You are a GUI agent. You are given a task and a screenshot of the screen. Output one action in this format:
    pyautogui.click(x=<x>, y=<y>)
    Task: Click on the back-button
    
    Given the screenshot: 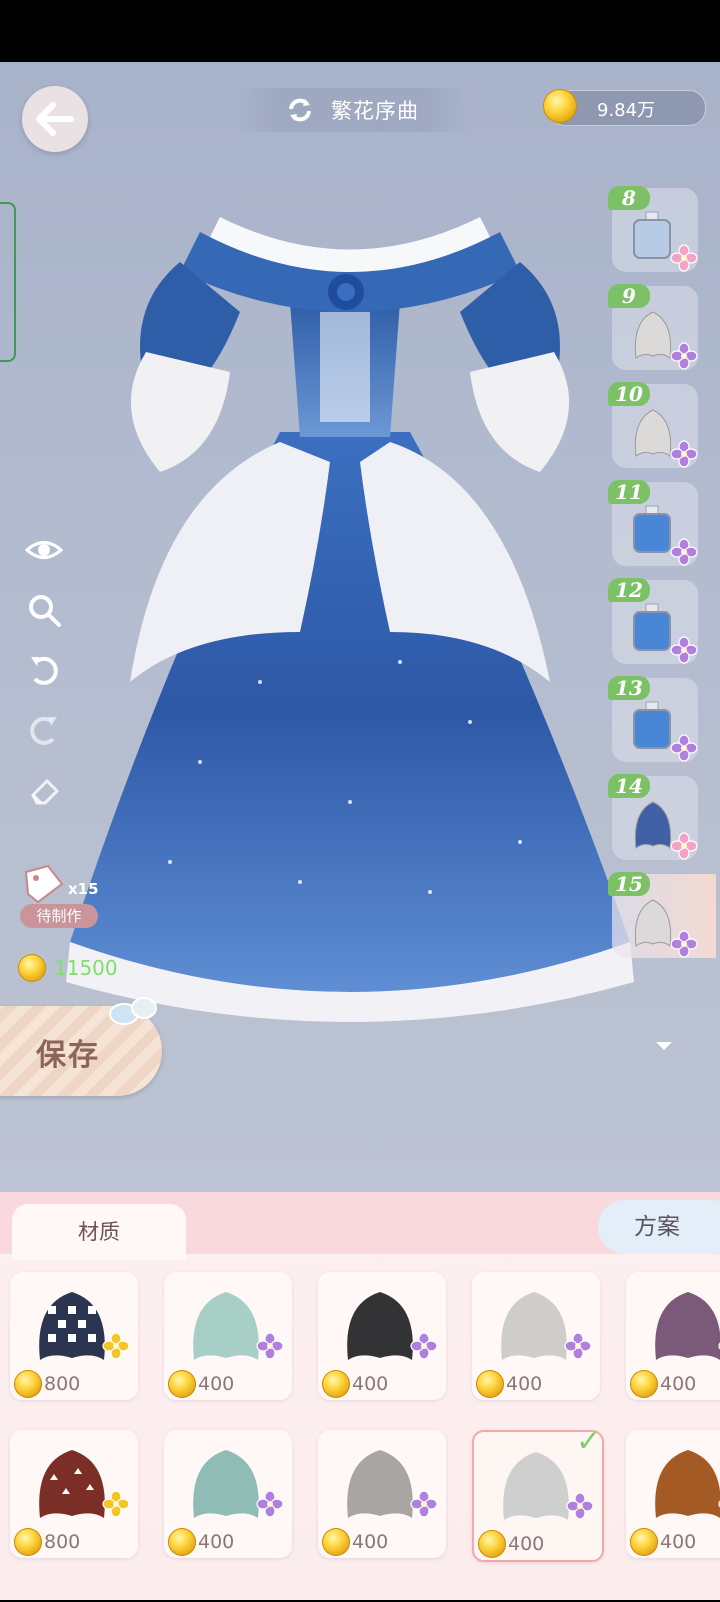 What is the action you would take?
    pyautogui.click(x=55, y=119)
    